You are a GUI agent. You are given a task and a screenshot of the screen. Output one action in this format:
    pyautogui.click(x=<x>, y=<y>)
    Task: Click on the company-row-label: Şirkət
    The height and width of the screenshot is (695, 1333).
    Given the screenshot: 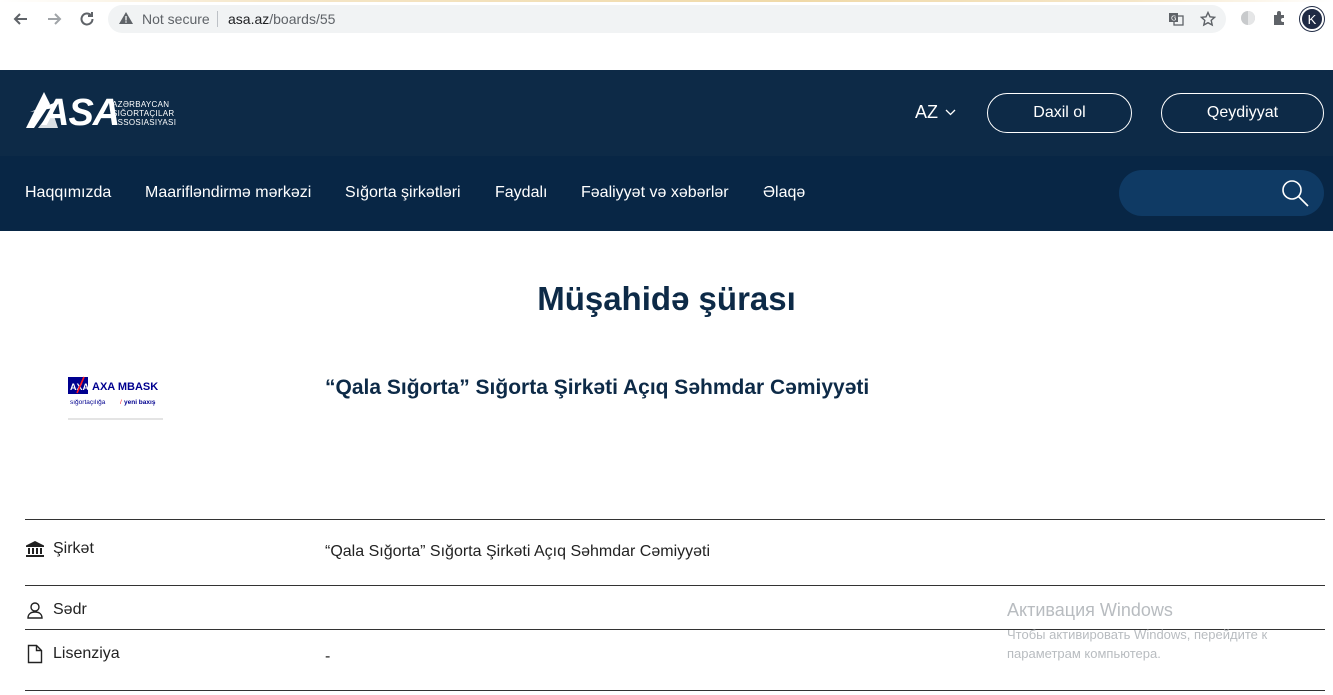 What is the action you would take?
    pyautogui.click(x=59, y=549)
    